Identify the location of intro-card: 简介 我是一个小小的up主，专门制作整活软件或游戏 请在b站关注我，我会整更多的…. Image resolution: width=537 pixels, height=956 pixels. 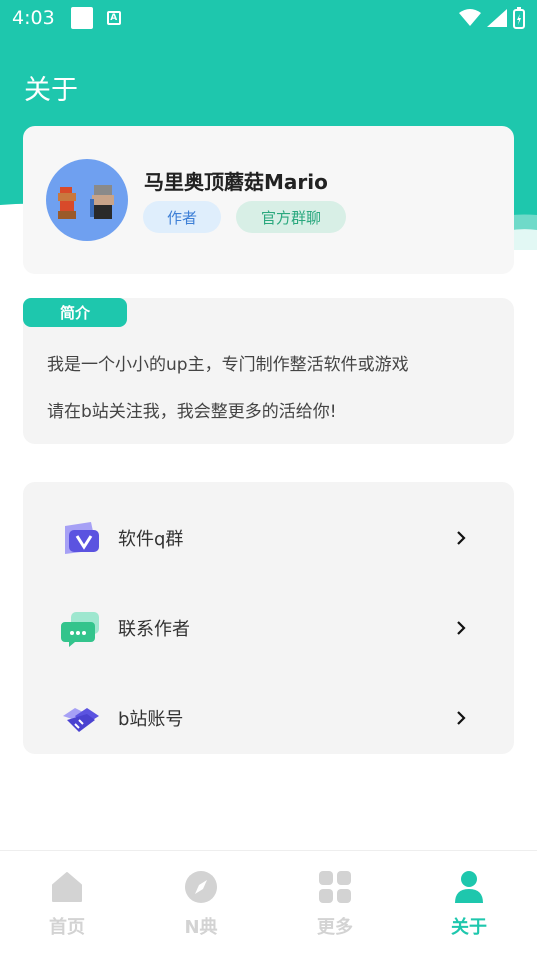
(268, 371).